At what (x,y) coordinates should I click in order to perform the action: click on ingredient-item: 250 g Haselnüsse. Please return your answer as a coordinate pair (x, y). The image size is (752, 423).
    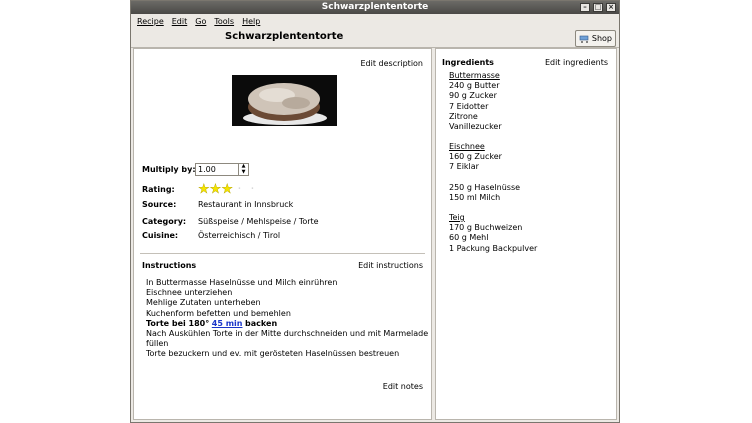
    Looking at the image, I should click on (485, 187).